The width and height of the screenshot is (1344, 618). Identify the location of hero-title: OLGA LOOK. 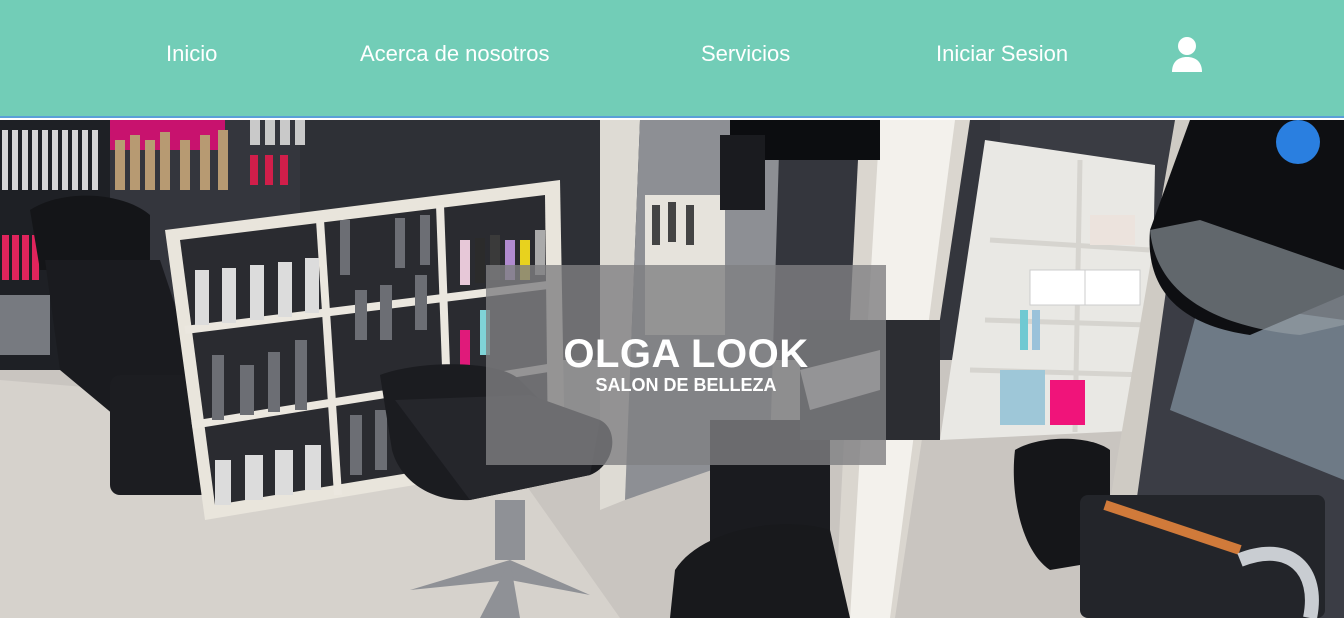
(686, 354).